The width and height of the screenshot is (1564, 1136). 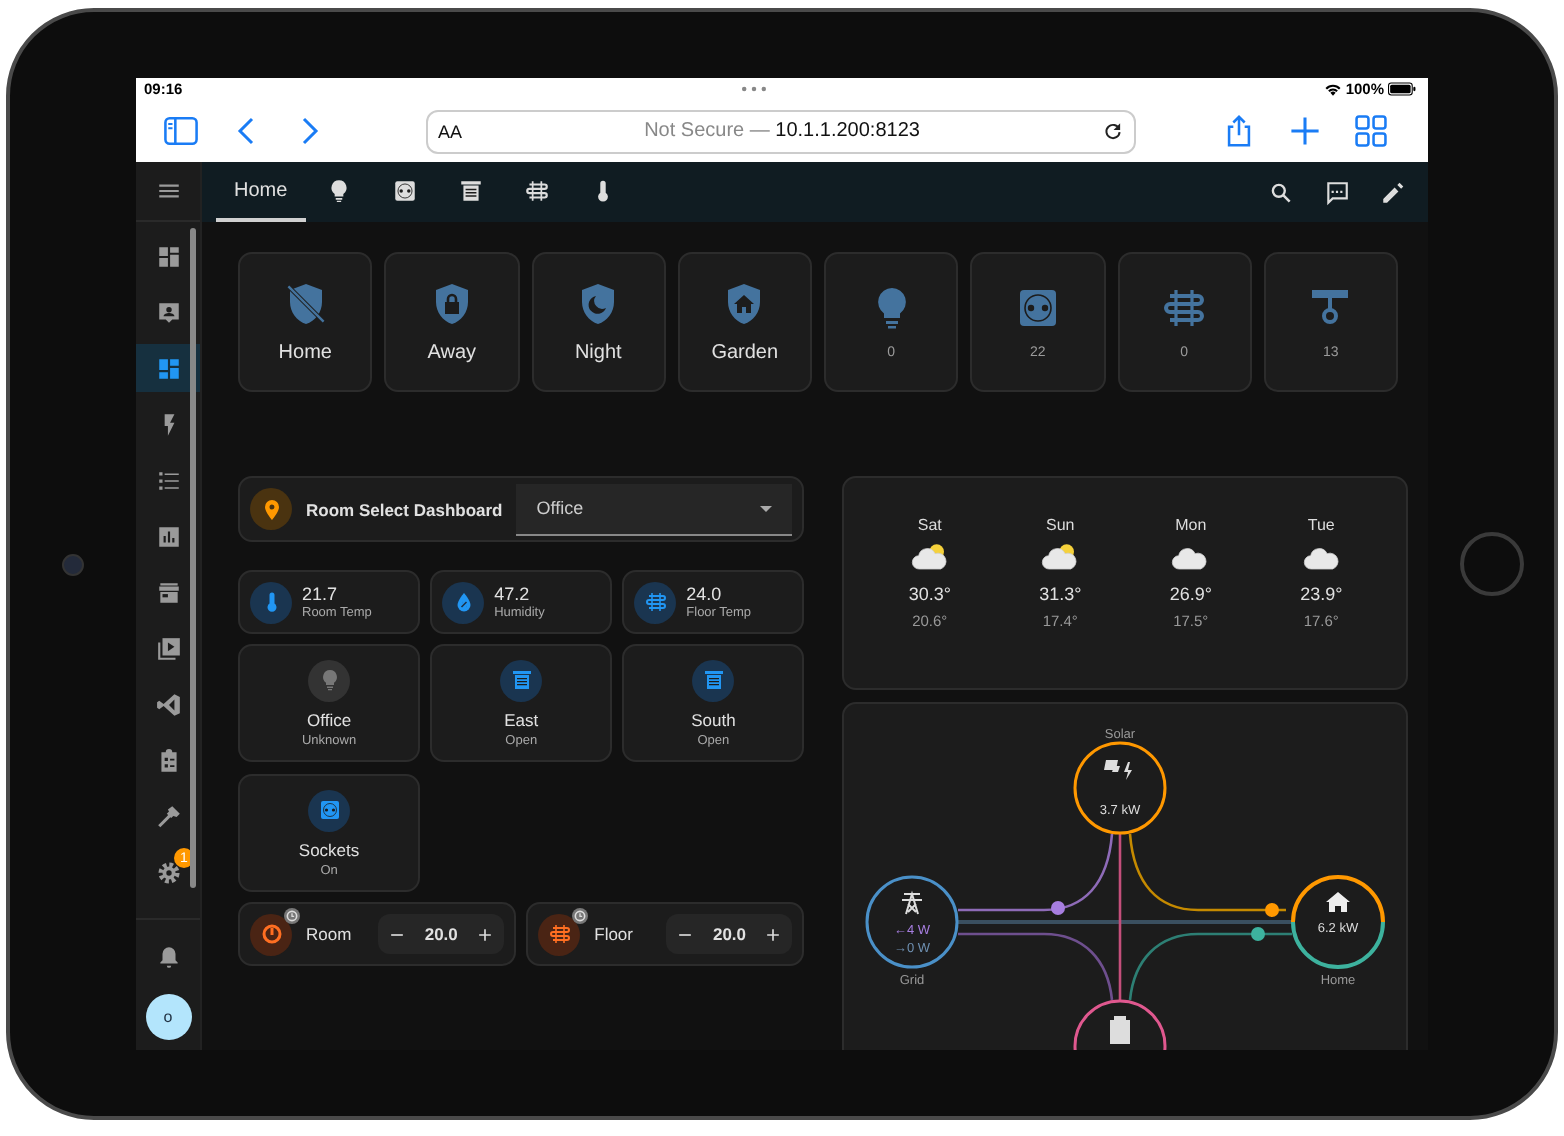 I want to click on scene-button: Home, so click(x=305, y=322).